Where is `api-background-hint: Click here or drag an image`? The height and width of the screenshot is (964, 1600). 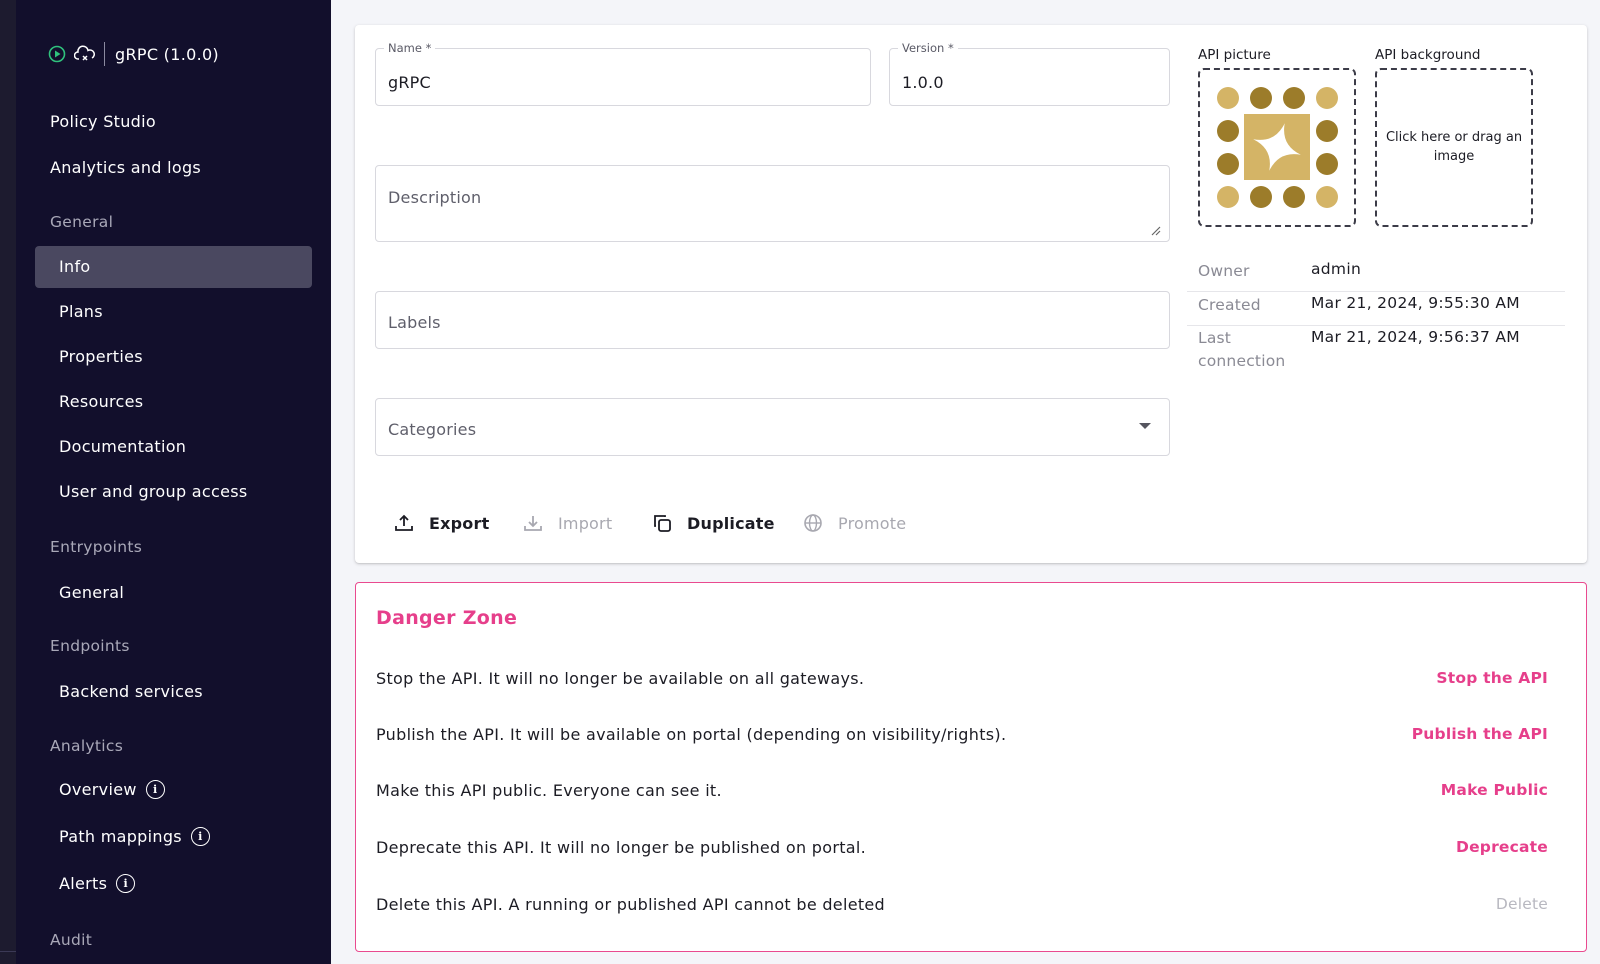
api-background-hint: Click here or drag an image is located at coordinates (1454, 147).